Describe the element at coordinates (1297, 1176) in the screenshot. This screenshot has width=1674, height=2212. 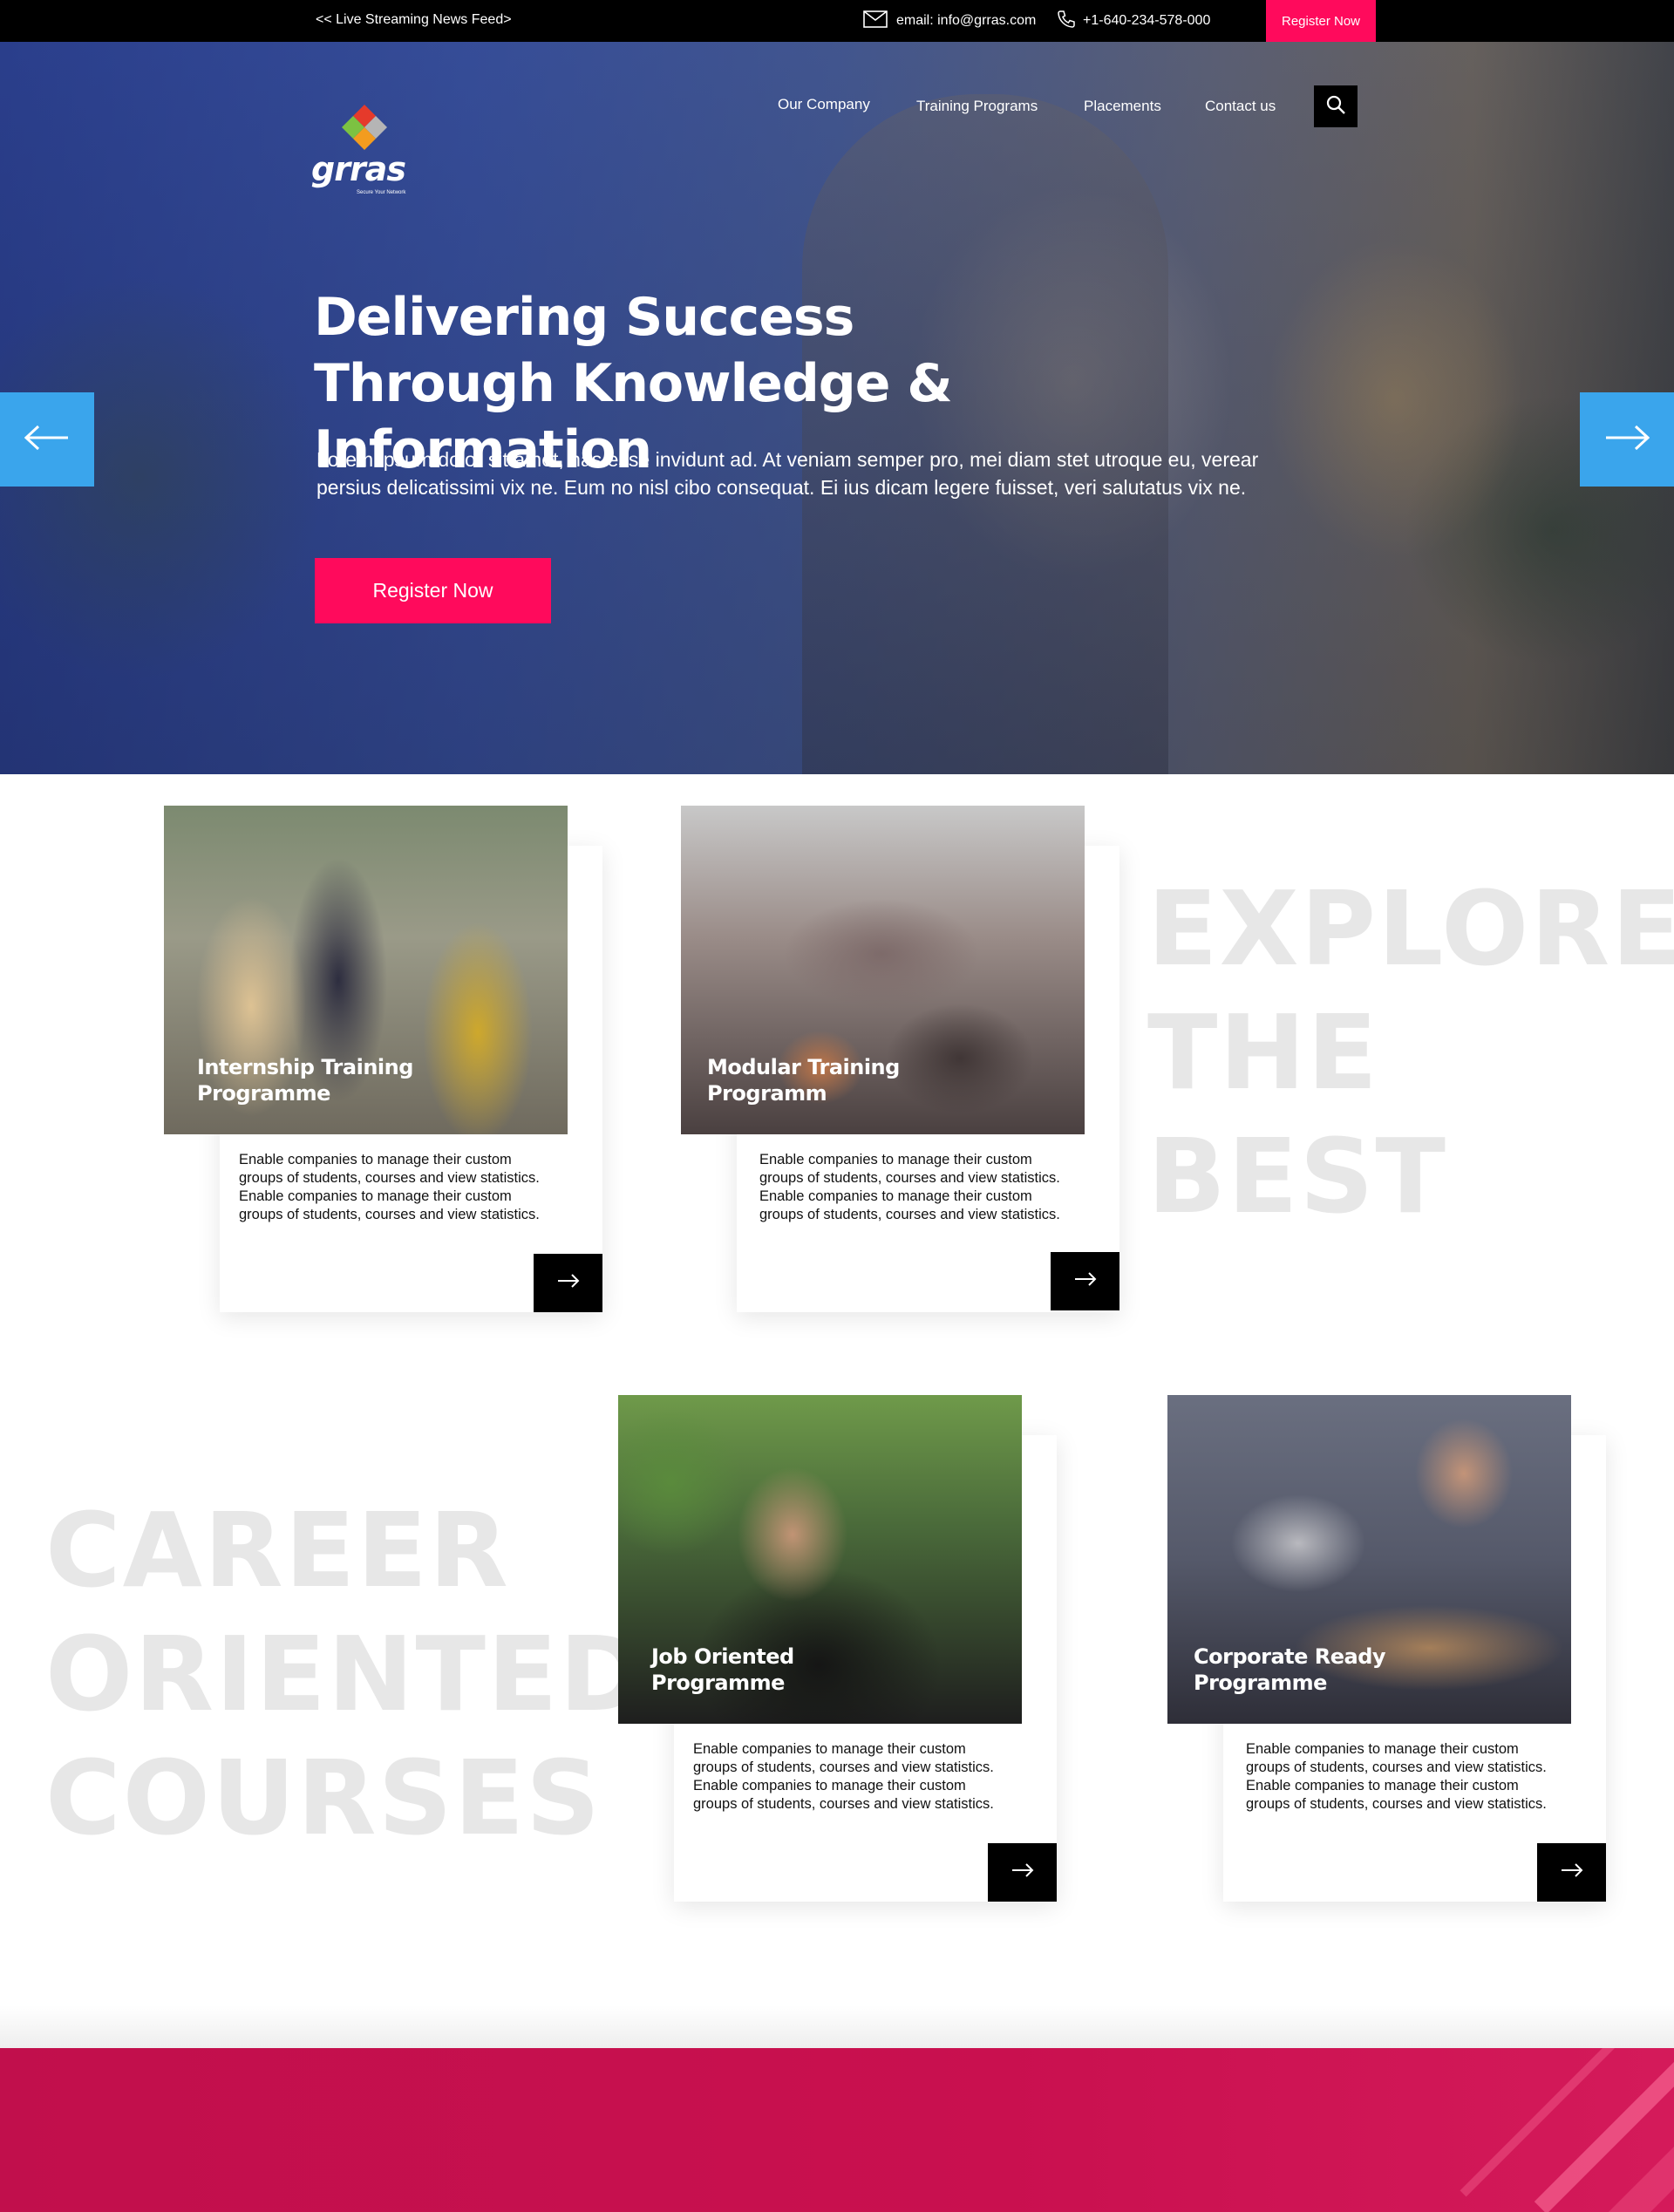
I see `explore-line3: BEST` at that location.